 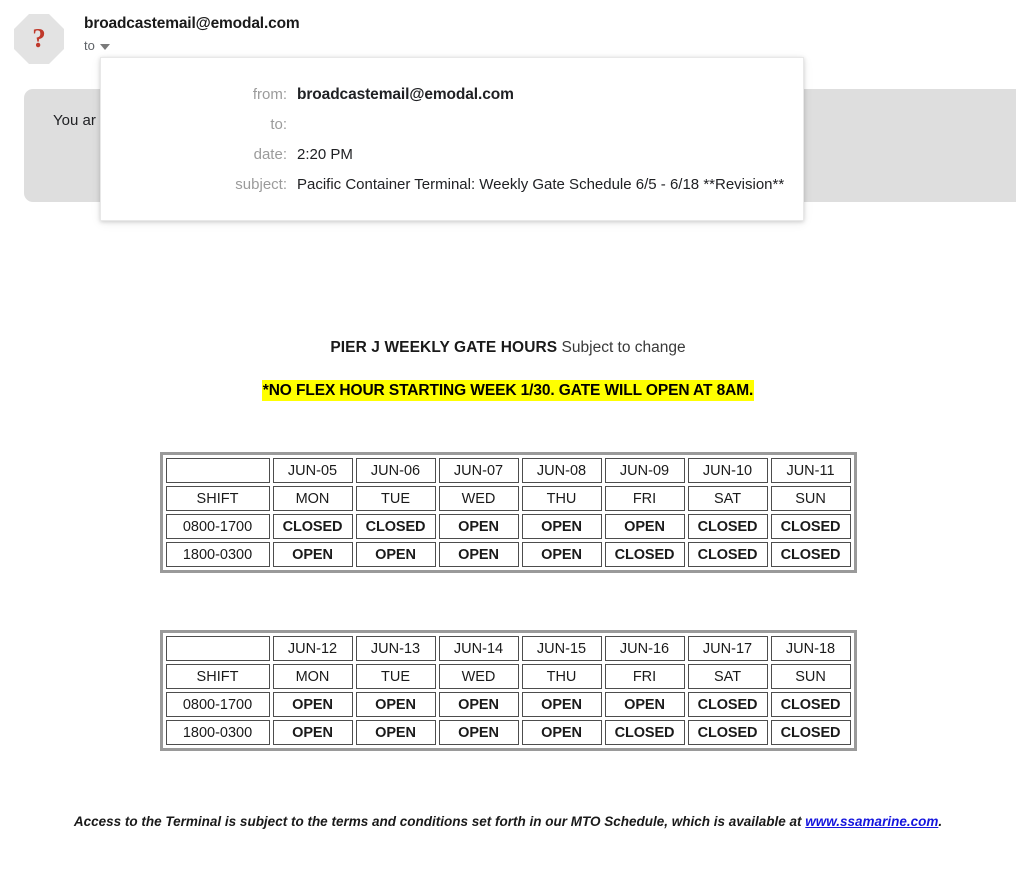 I want to click on sender-email: broadcastemail@emodal.com, so click(x=192, y=24).